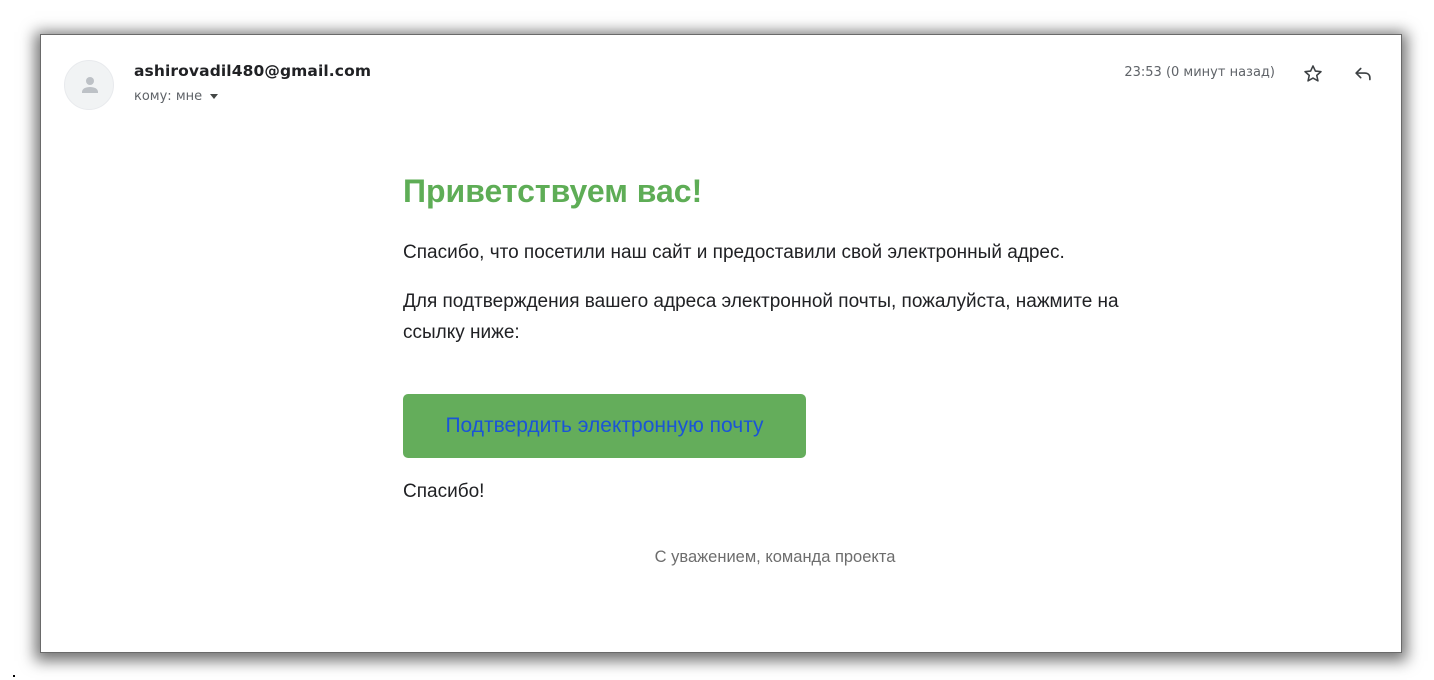 The width and height of the screenshot is (1434, 680). What do you see at coordinates (214, 96) in the screenshot?
I see `caret-down-icon` at bounding box center [214, 96].